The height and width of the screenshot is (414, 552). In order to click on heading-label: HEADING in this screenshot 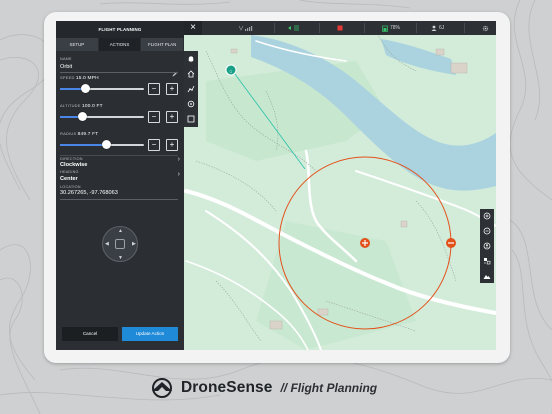, I will do `click(69, 172)`.